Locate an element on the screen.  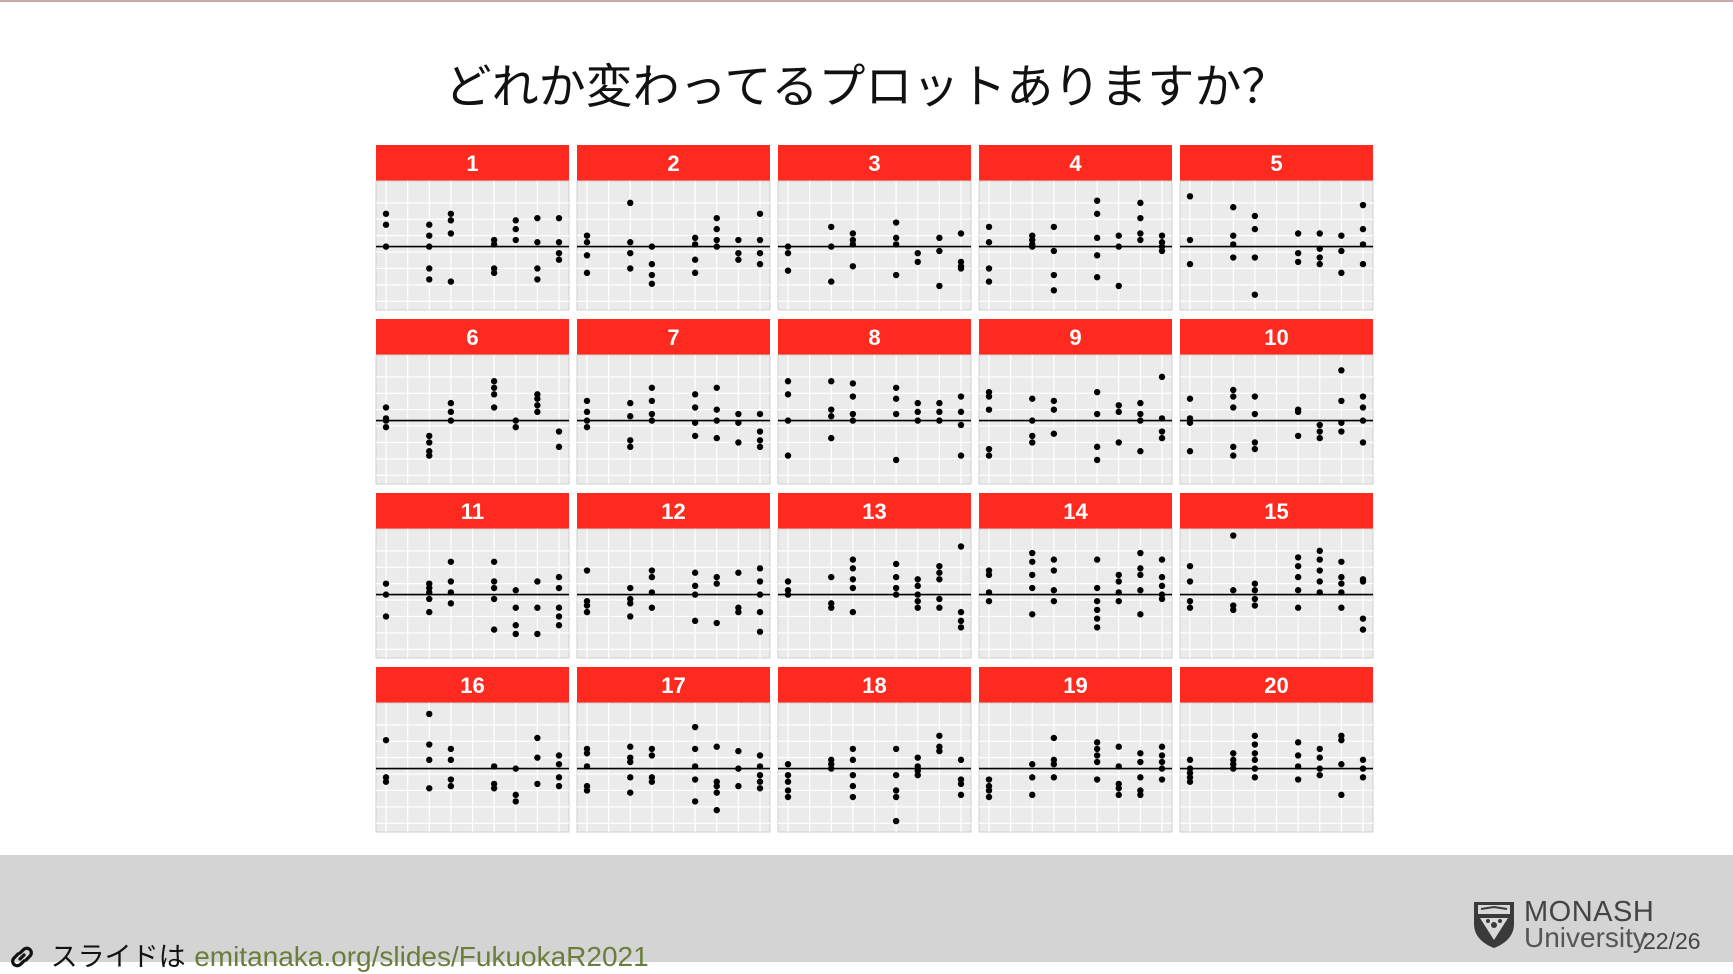
facet-panel-15: 15 is located at coordinates (1276, 576).